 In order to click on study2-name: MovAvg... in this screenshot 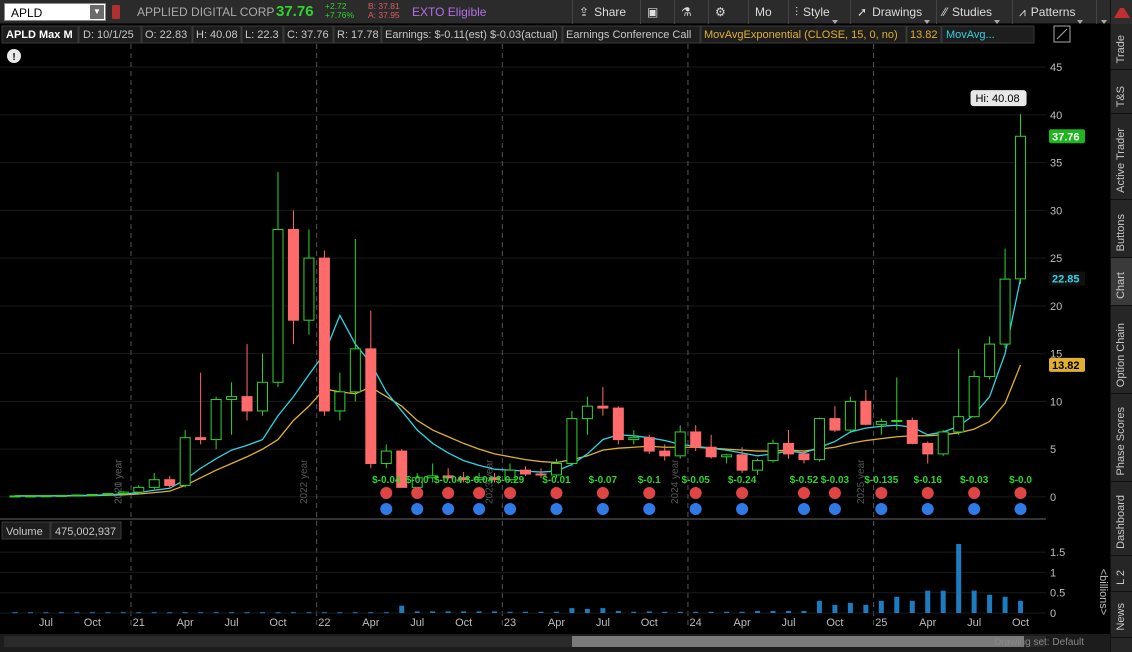, I will do `click(970, 35)`.